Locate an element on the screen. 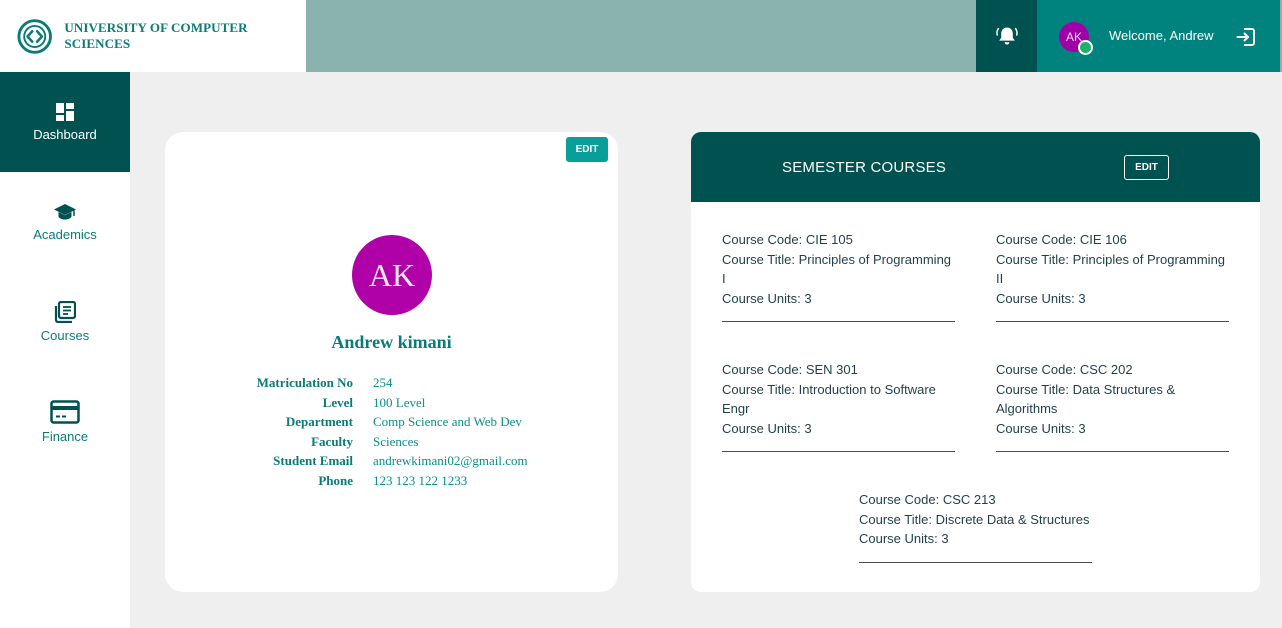  sidebar-item-finance: Finance is located at coordinates (65, 422).